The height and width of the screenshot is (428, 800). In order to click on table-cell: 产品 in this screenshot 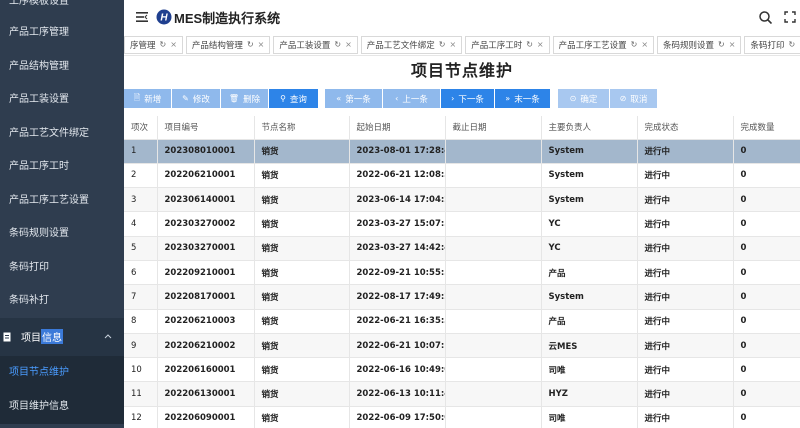, I will do `click(589, 273)`.